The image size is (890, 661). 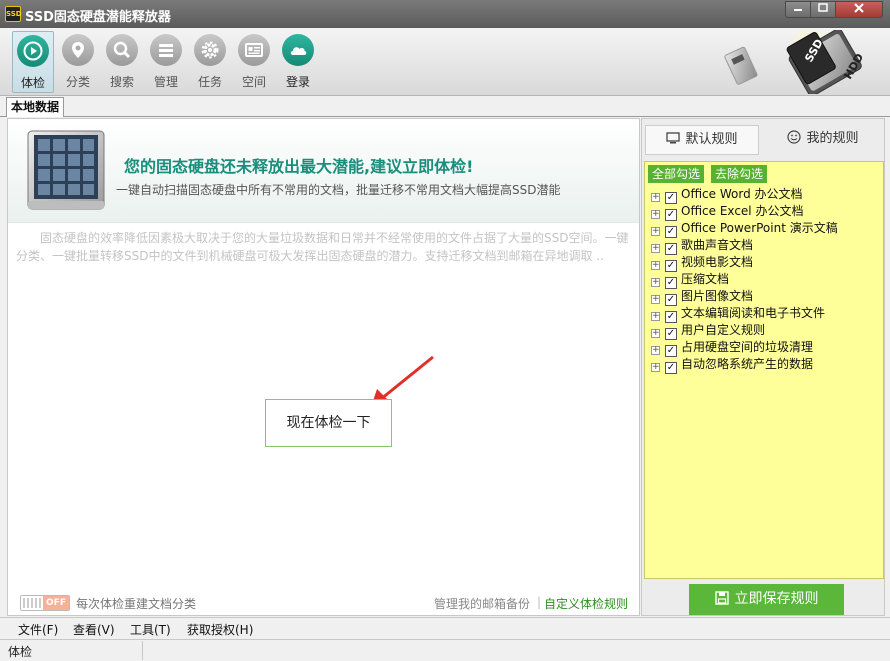 I want to click on rule-item: + ✓ 图片图像文档, so click(x=744, y=297).